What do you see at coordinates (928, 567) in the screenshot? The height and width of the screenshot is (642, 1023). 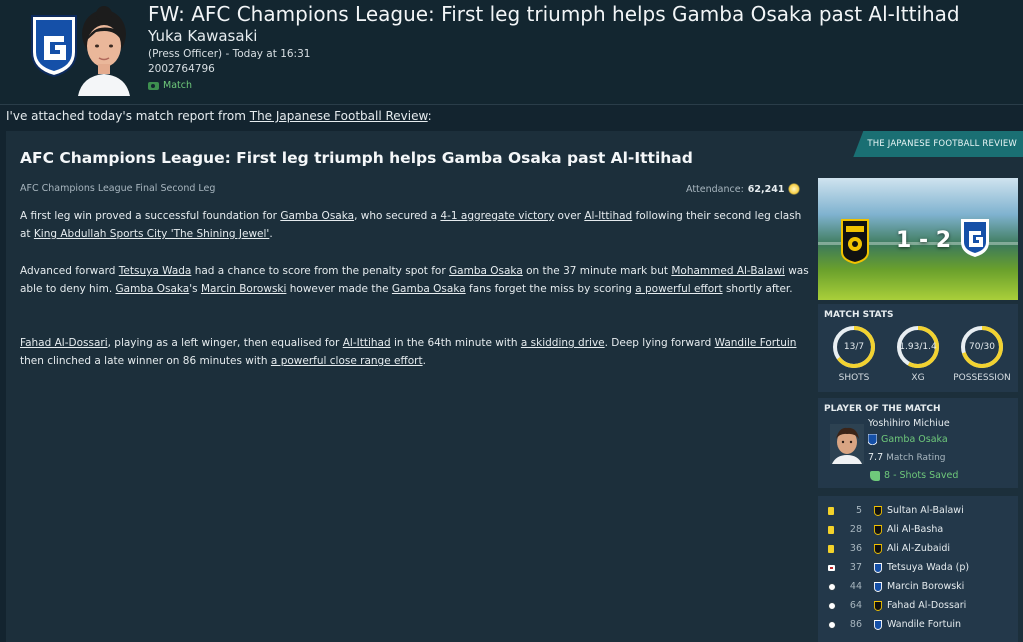 I see `event-player: Tetsuya Wada (p)` at bounding box center [928, 567].